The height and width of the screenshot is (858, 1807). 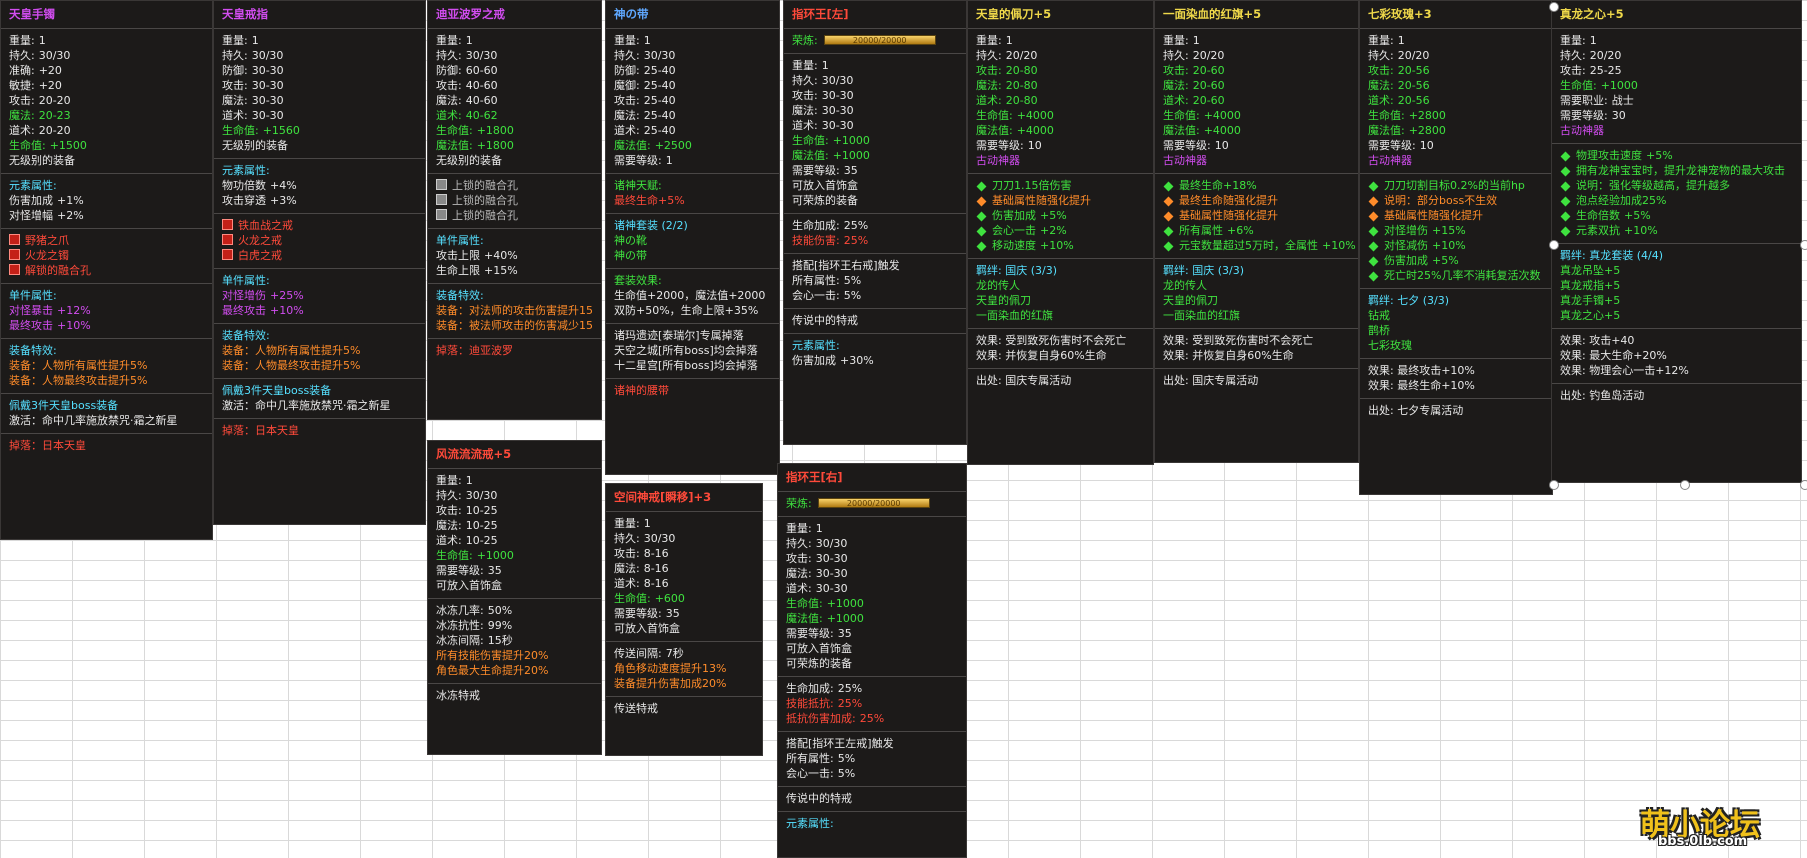 I want to click on stat-label: 重量:, so click(x=449, y=480).